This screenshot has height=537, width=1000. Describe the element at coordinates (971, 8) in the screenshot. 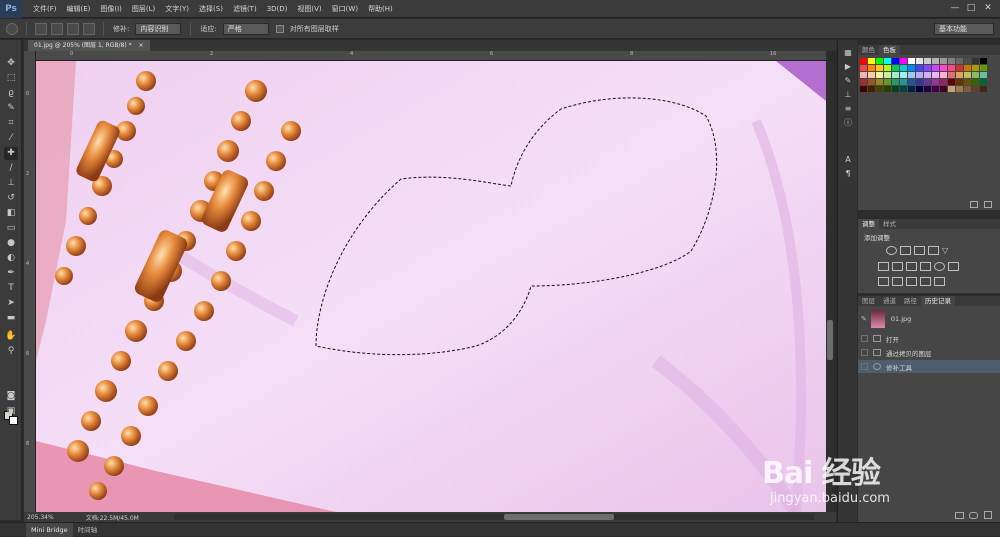

I see `maximize-button: □` at that location.